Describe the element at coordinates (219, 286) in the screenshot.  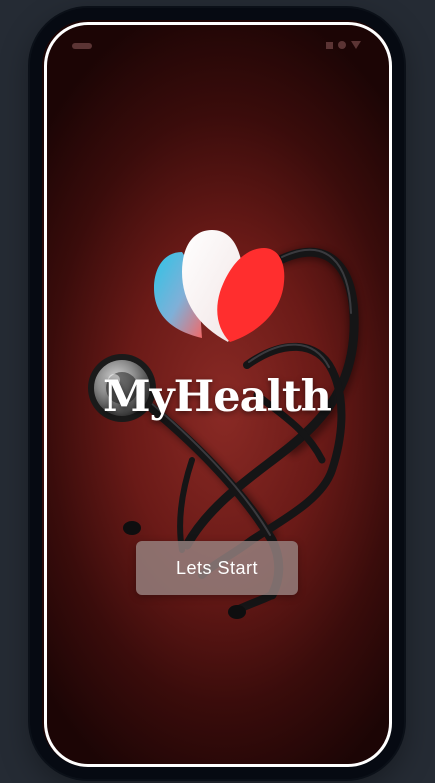
I see `heart-petals-logo` at that location.